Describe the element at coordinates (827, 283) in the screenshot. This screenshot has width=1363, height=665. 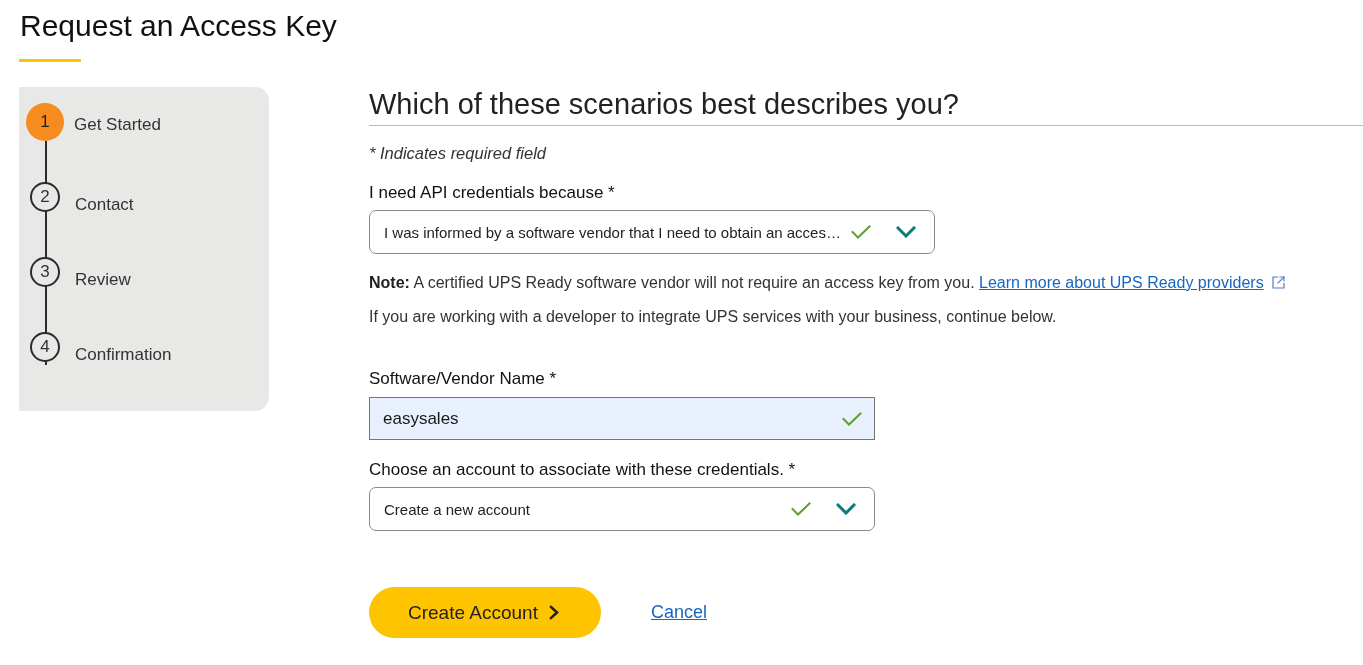
I see `note-text: Note: A certified UPS Ready software vendor will not require an access key from you. Learn more about UPS Ready providers` at that location.